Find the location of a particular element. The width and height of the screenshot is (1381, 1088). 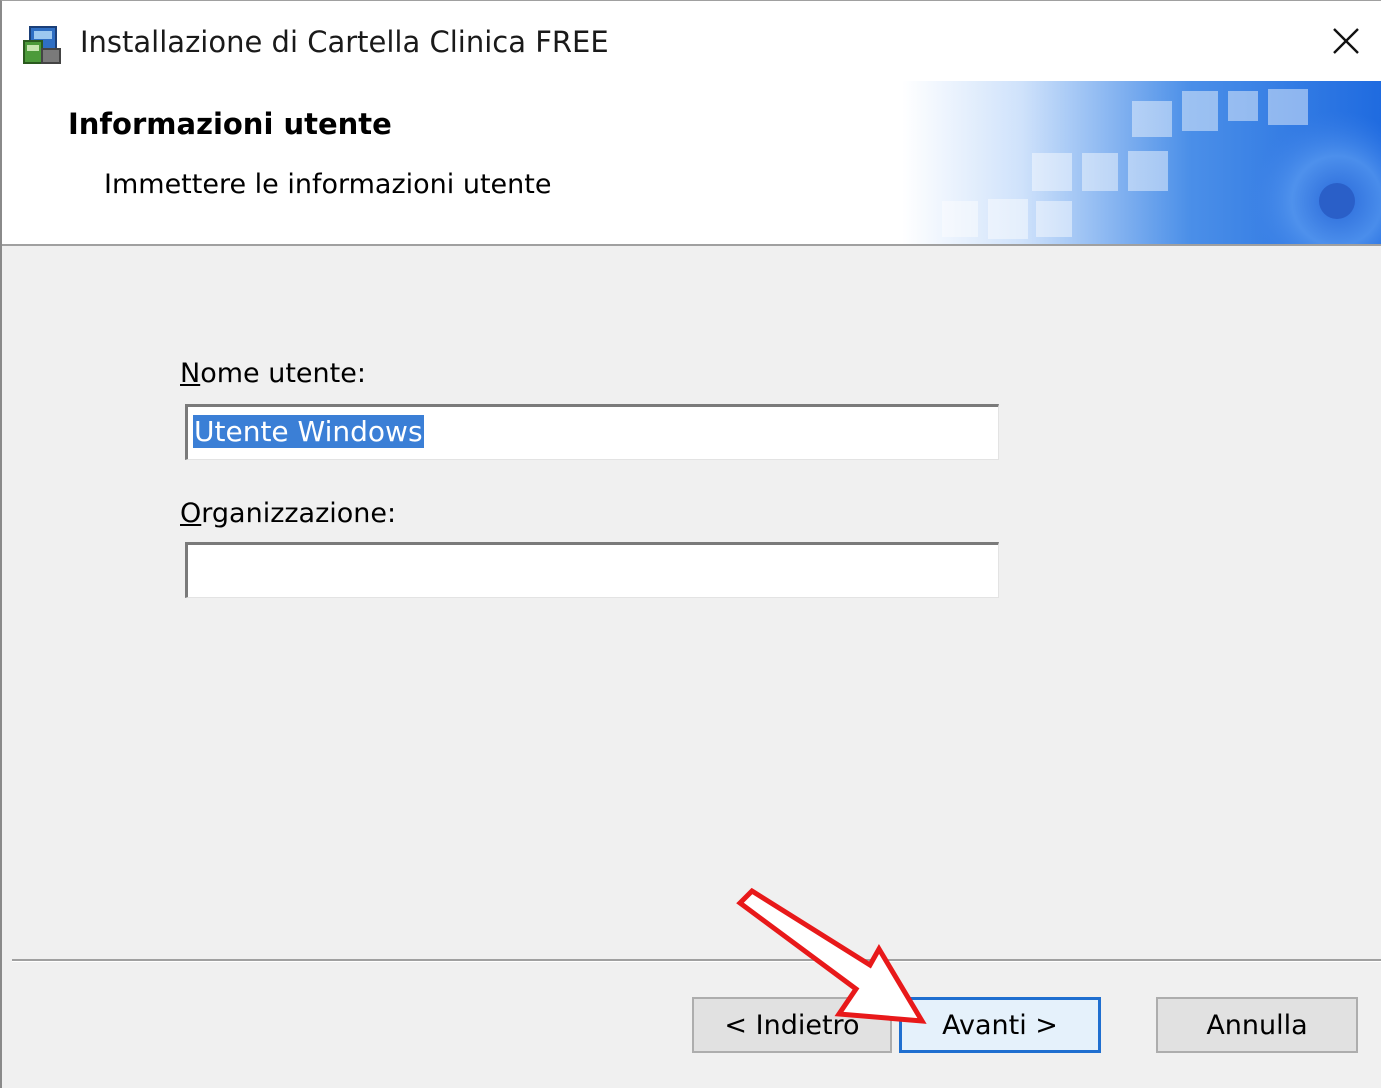

close-button is located at coordinates (1346, 43).